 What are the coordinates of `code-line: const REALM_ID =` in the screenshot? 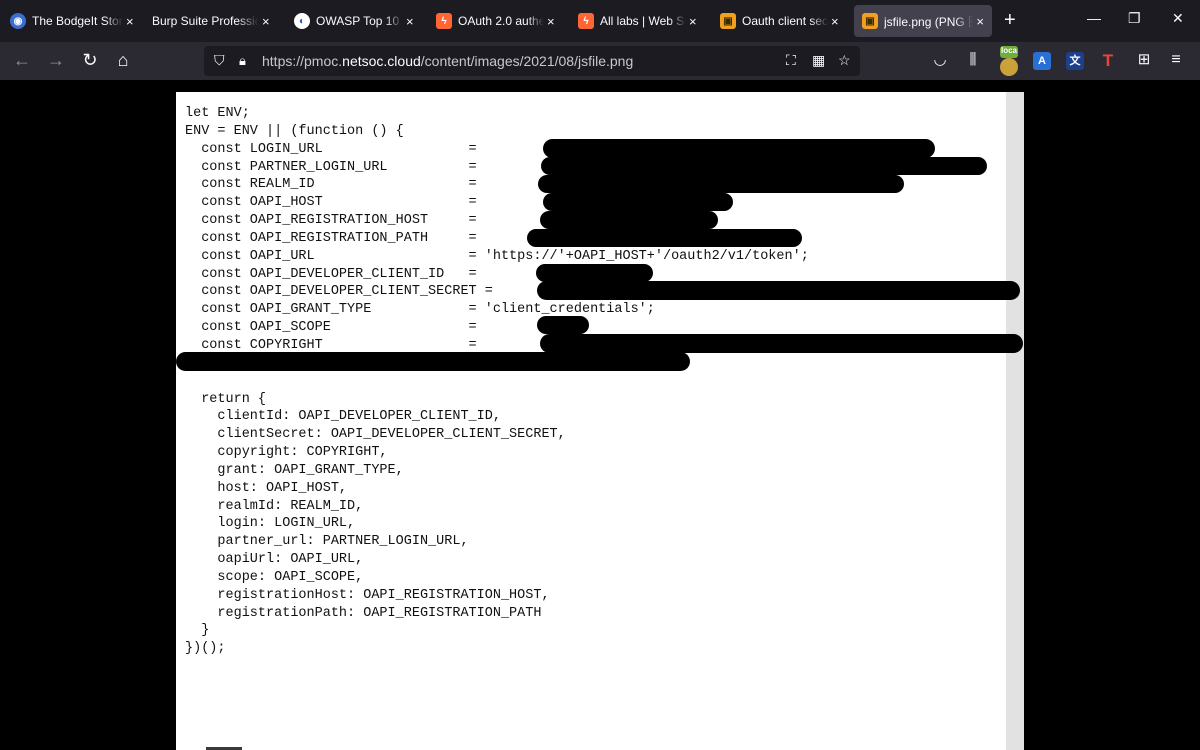 It's located at (331, 185).